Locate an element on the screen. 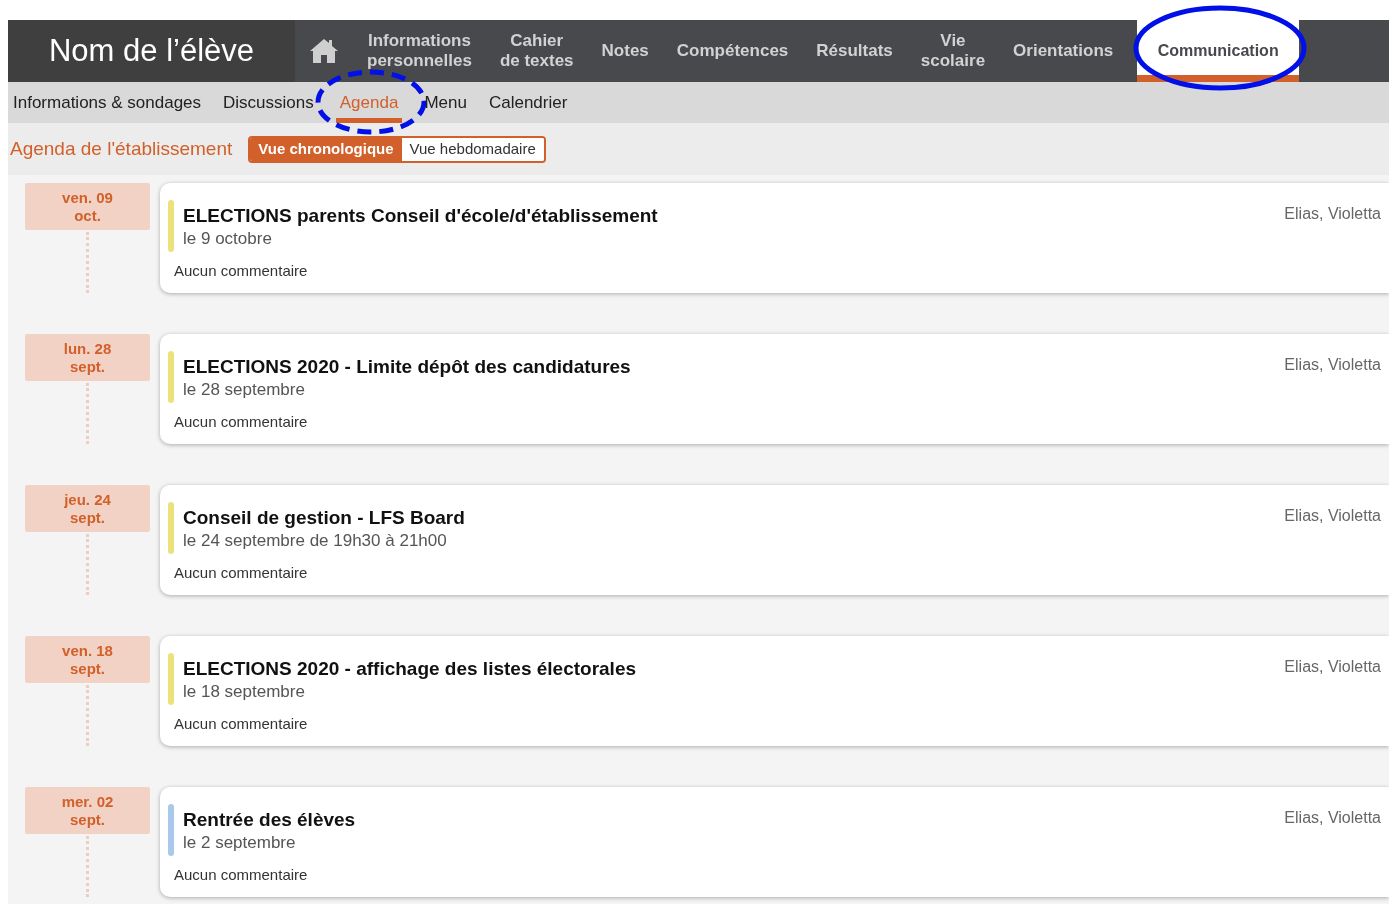 The image size is (1389, 904). nav-tab: Résultats is located at coordinates (854, 51).